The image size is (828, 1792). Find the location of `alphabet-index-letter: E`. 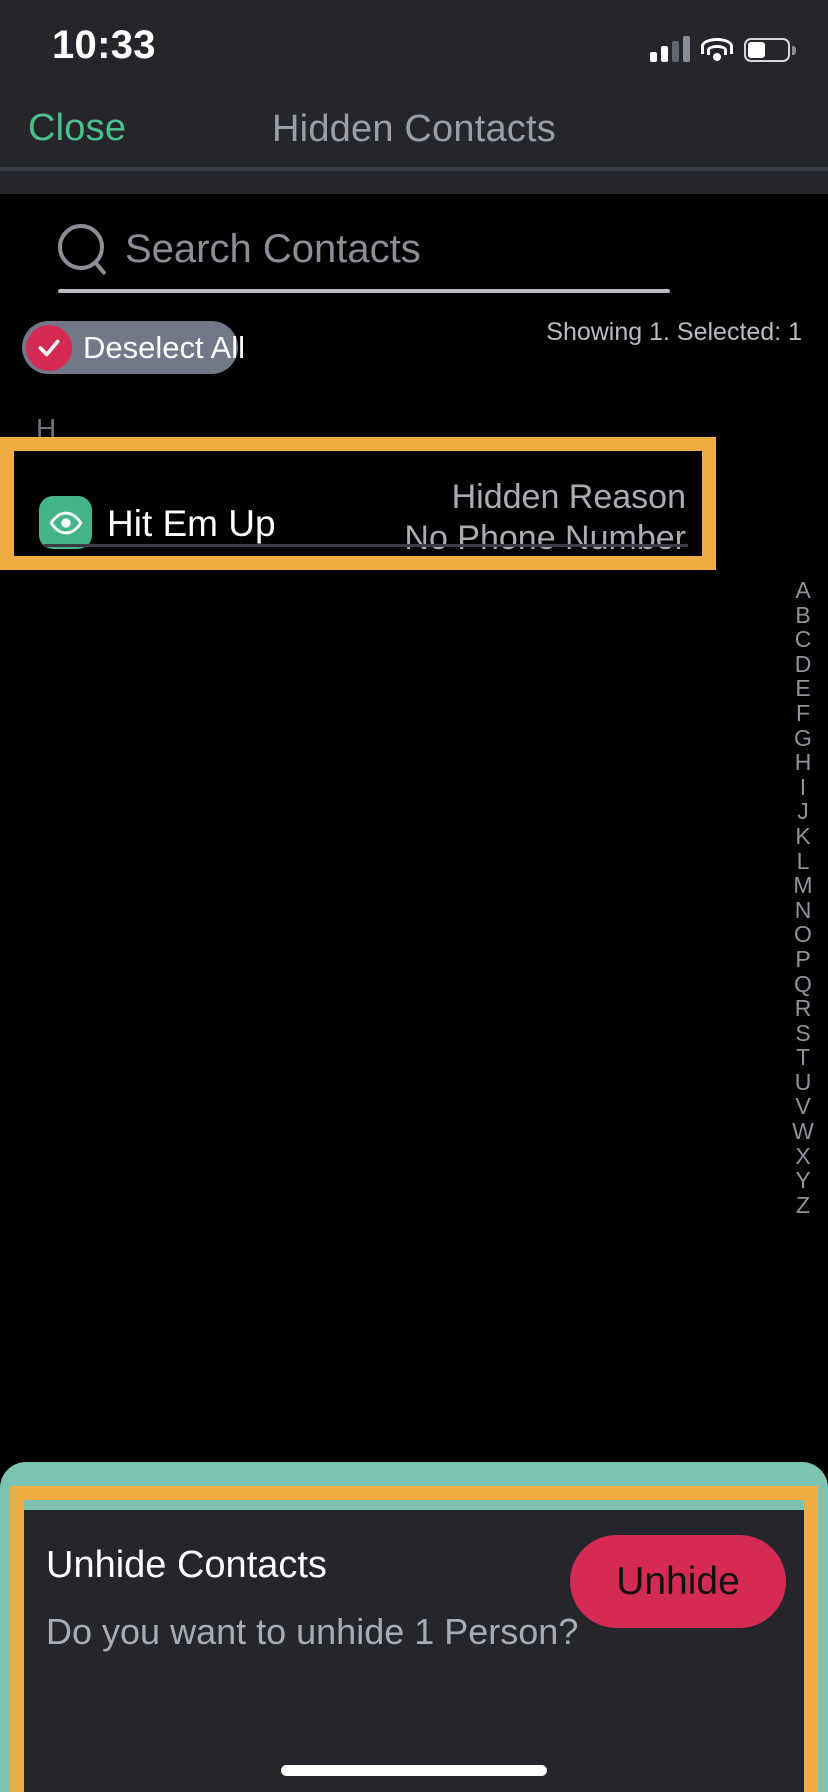

alphabet-index-letter: E is located at coordinates (802, 688).